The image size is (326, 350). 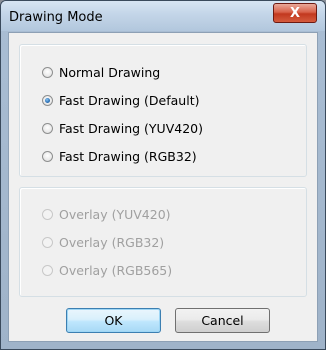 I want to click on radio-overlay-rgb565: Overlay (RGB565), so click(x=107, y=270).